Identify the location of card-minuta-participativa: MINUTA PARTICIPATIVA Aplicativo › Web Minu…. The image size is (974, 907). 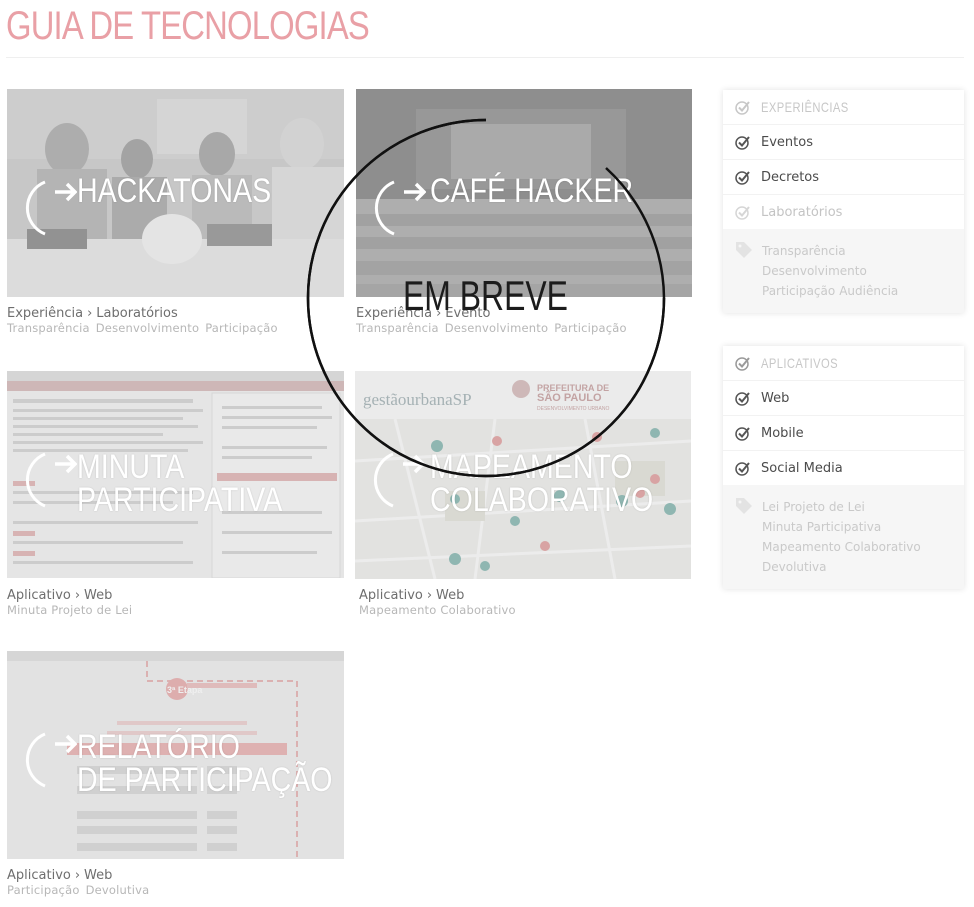
(175, 494).